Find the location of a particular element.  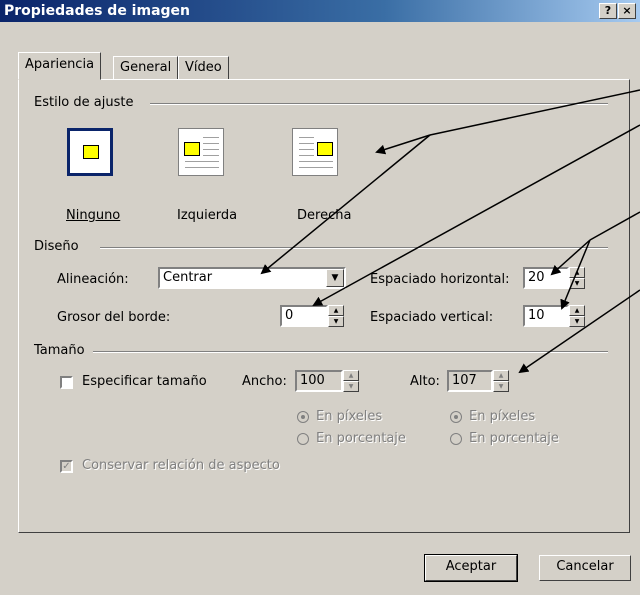

wrap-left-button is located at coordinates (201, 152).